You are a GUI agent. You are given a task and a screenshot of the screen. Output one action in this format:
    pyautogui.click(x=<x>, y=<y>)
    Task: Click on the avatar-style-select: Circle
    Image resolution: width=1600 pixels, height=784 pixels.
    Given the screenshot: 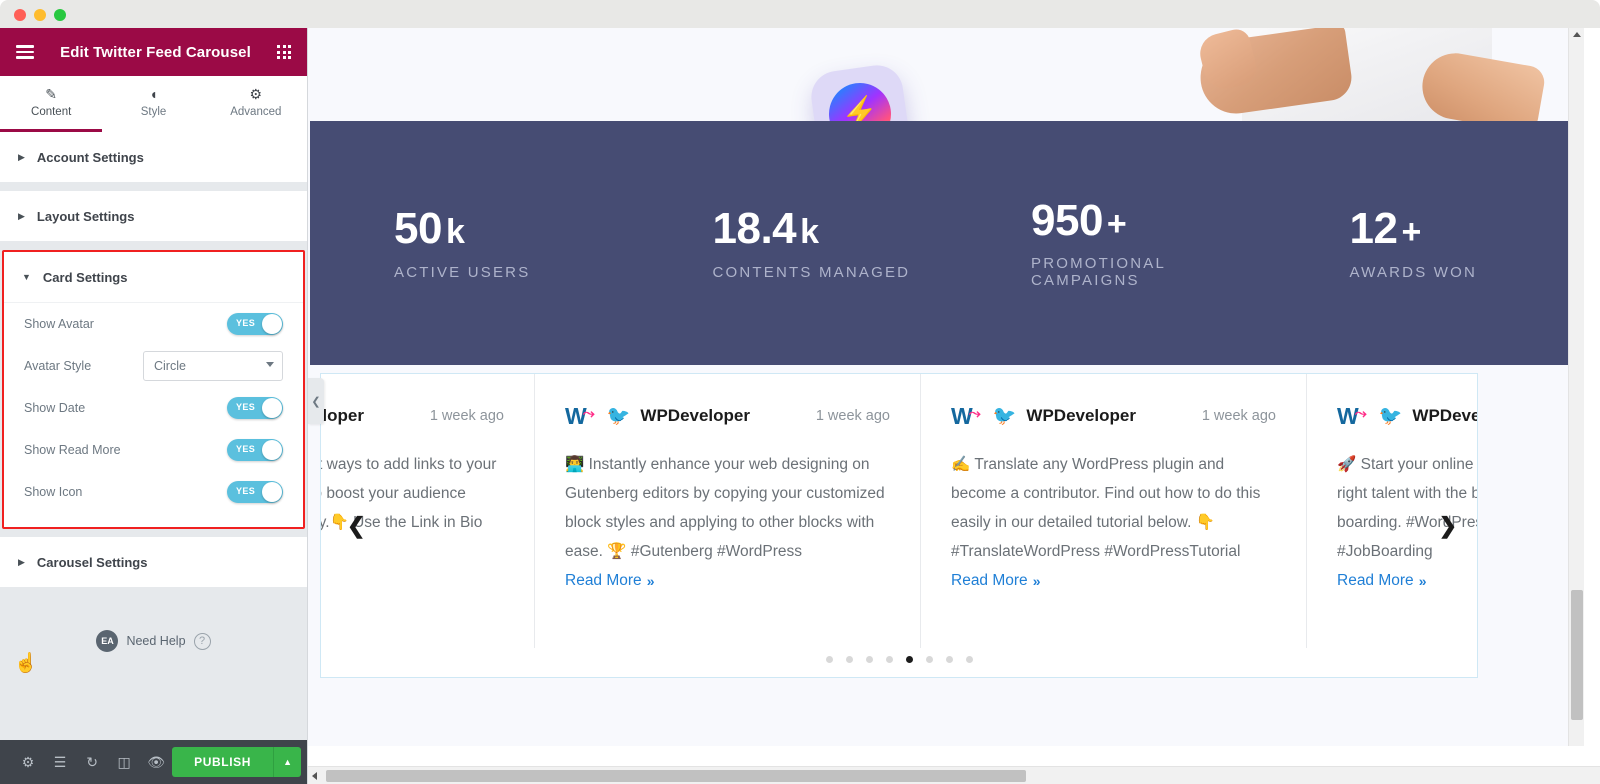 What is the action you would take?
    pyautogui.click(x=213, y=366)
    